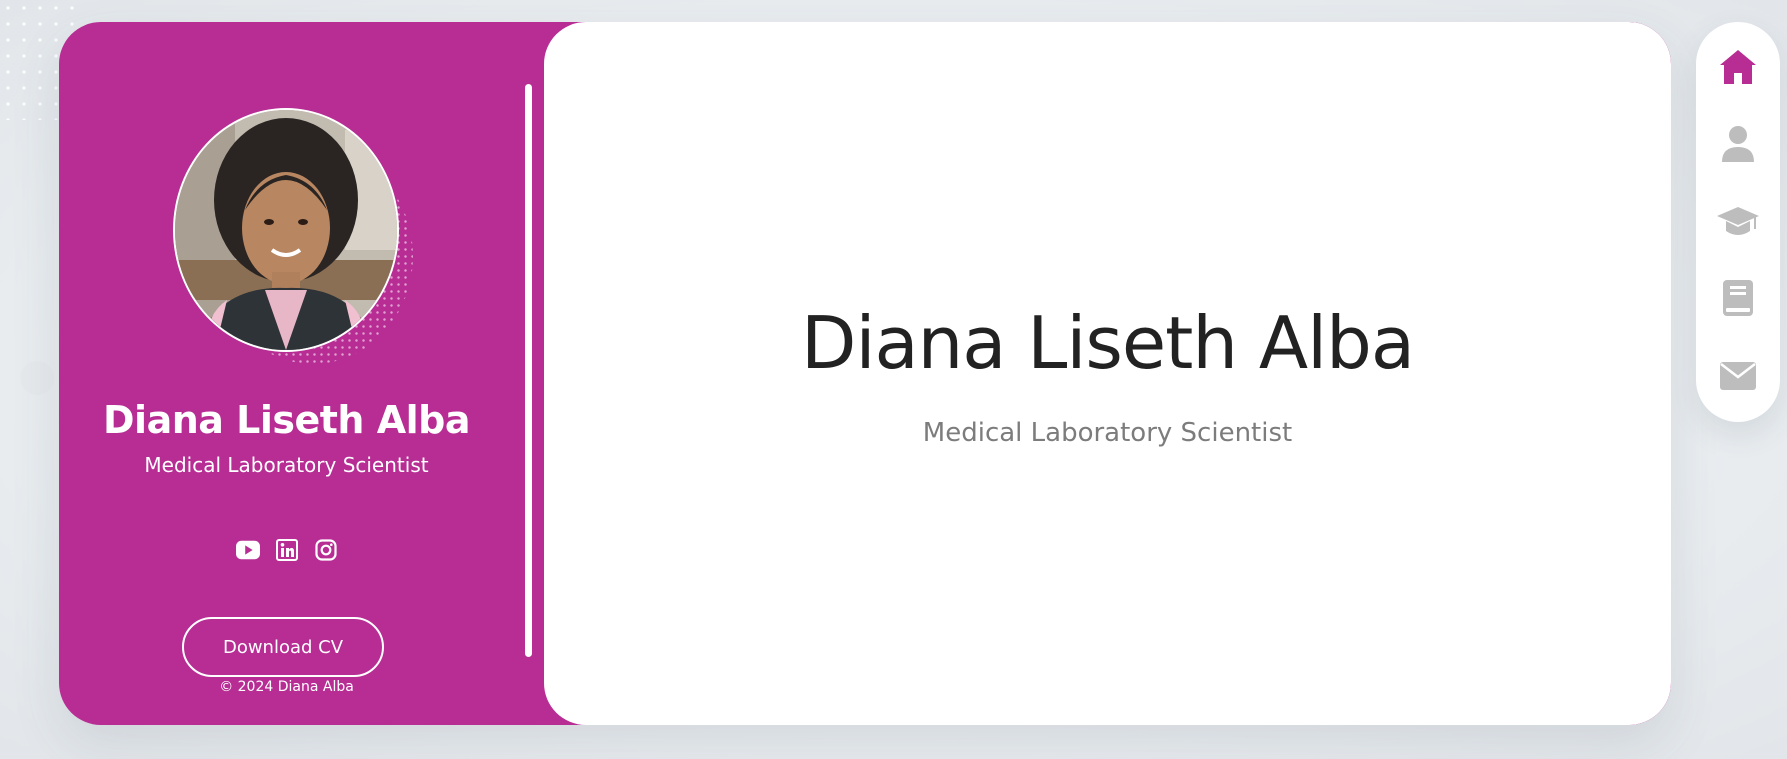  What do you see at coordinates (1108, 343) in the screenshot?
I see `hero-name: Diana Liseth Alba` at bounding box center [1108, 343].